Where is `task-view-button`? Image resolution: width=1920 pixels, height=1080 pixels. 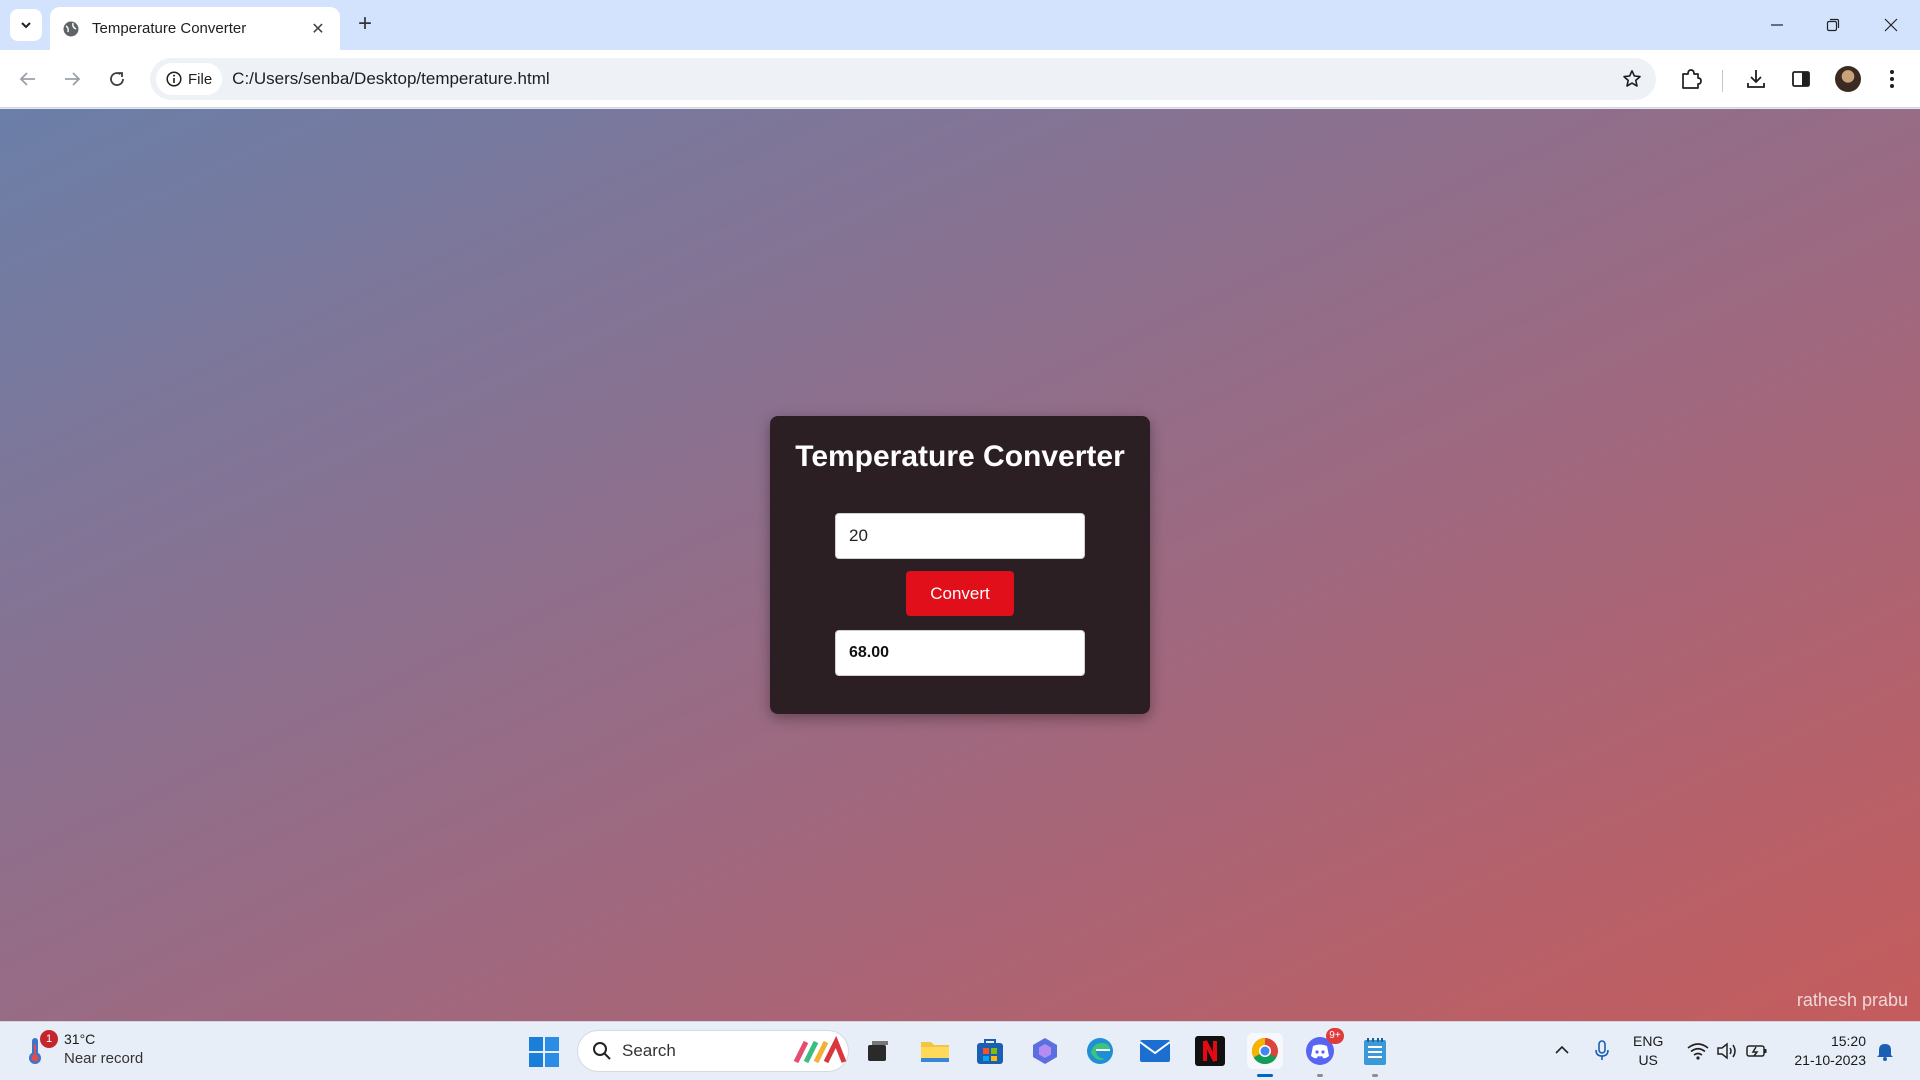
task-view-button is located at coordinates (878, 1051).